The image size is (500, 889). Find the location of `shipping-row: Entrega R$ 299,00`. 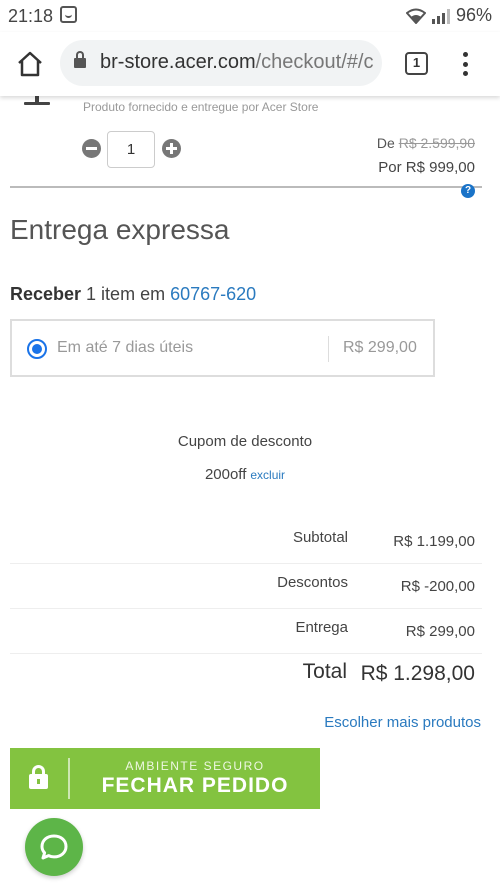

shipping-row: Entrega R$ 299,00 is located at coordinates (246, 631).